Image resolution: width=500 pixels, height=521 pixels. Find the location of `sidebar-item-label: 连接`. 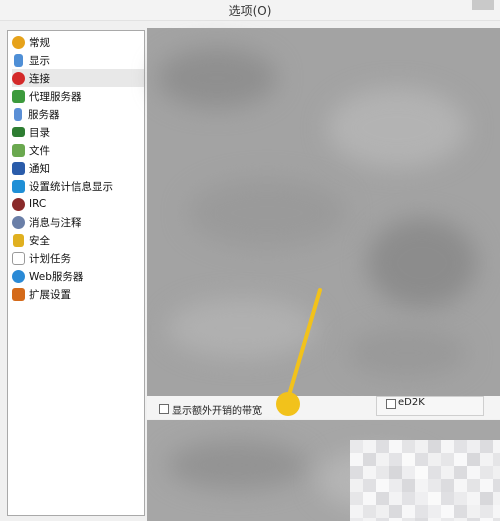

sidebar-item-label: 连接 is located at coordinates (39, 78).